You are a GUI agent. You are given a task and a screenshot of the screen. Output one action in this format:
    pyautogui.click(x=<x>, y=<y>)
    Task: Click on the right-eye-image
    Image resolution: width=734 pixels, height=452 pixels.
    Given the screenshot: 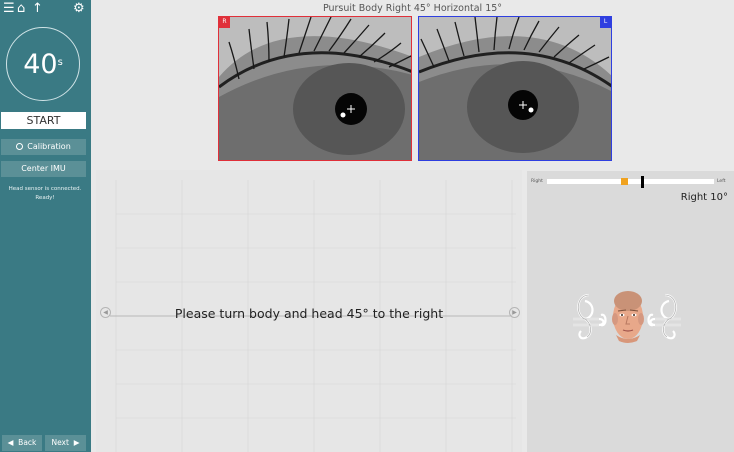 What is the action you would take?
    pyautogui.click(x=315, y=88)
    